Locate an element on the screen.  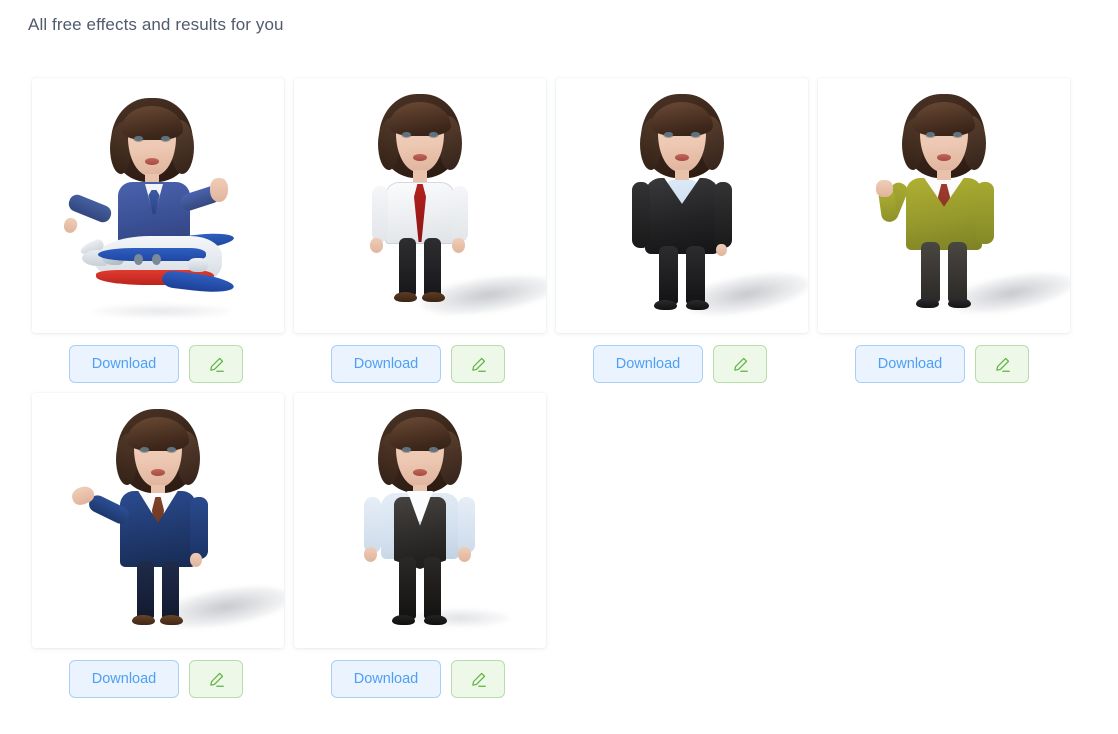
avatar-image-navy-suit is located at coordinates (158, 520).